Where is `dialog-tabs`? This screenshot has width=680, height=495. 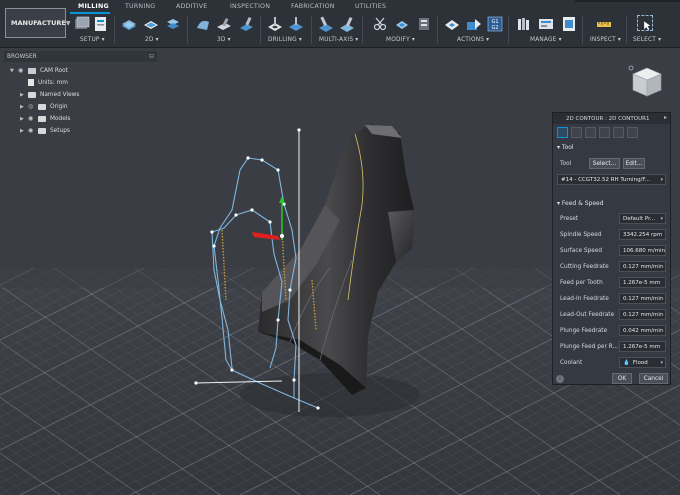
dialog-tabs is located at coordinates (597, 132).